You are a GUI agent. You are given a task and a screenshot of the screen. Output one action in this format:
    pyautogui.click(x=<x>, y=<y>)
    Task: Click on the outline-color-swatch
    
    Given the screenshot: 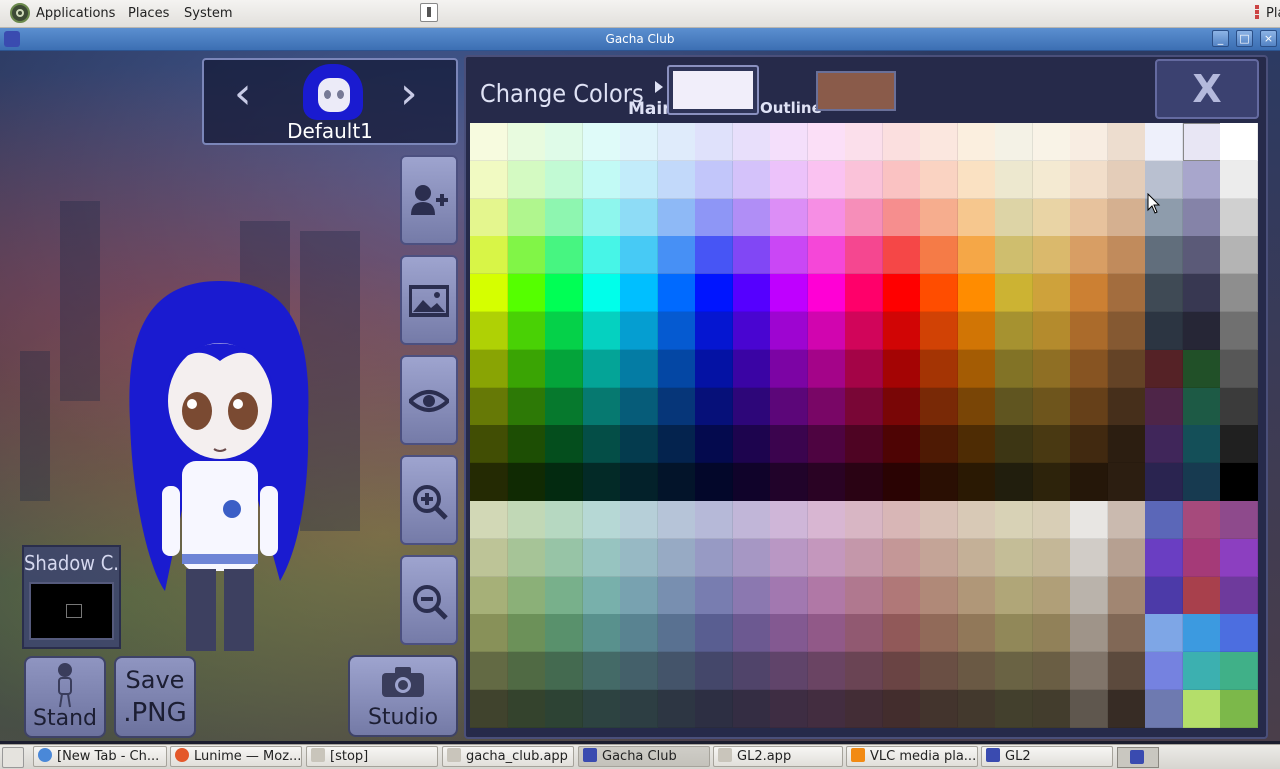 What is the action you would take?
    pyautogui.click(x=856, y=91)
    